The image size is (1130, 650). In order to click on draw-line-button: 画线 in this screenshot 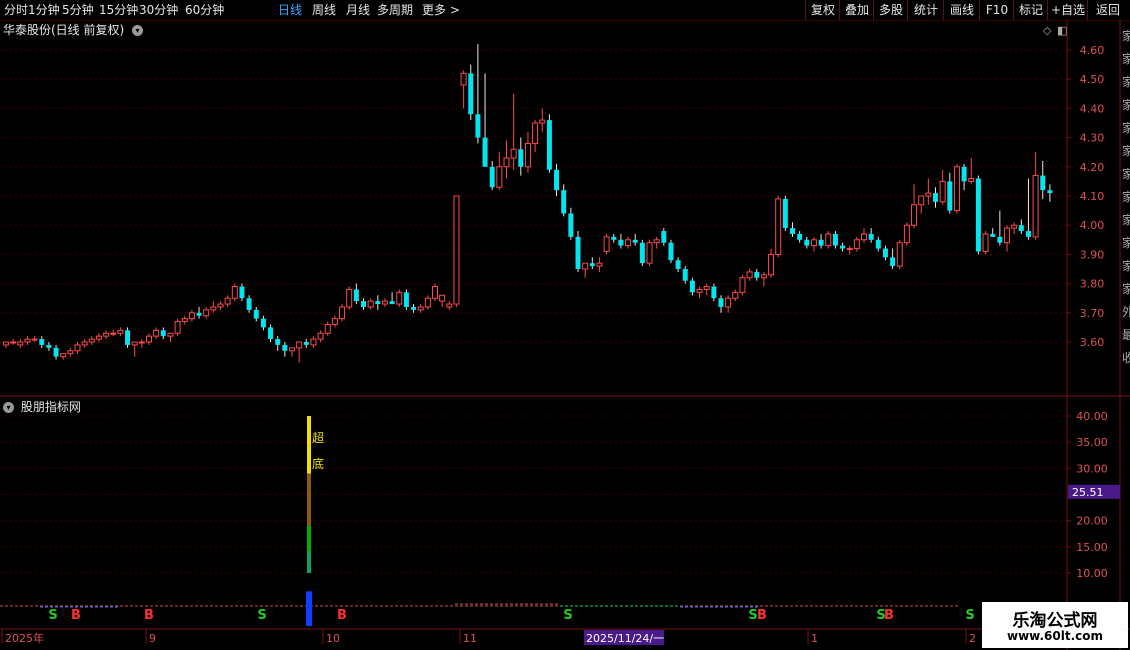, I will do `click(961, 10)`.